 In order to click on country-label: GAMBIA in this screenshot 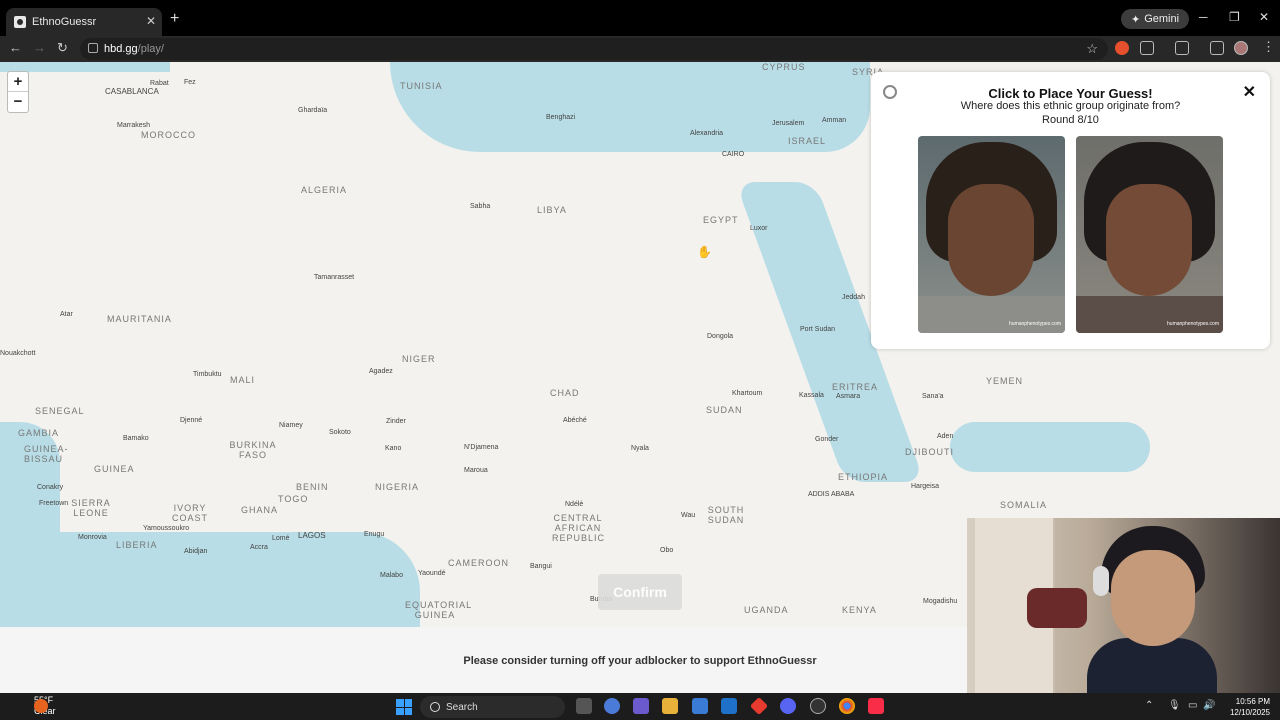, I will do `click(39, 433)`.